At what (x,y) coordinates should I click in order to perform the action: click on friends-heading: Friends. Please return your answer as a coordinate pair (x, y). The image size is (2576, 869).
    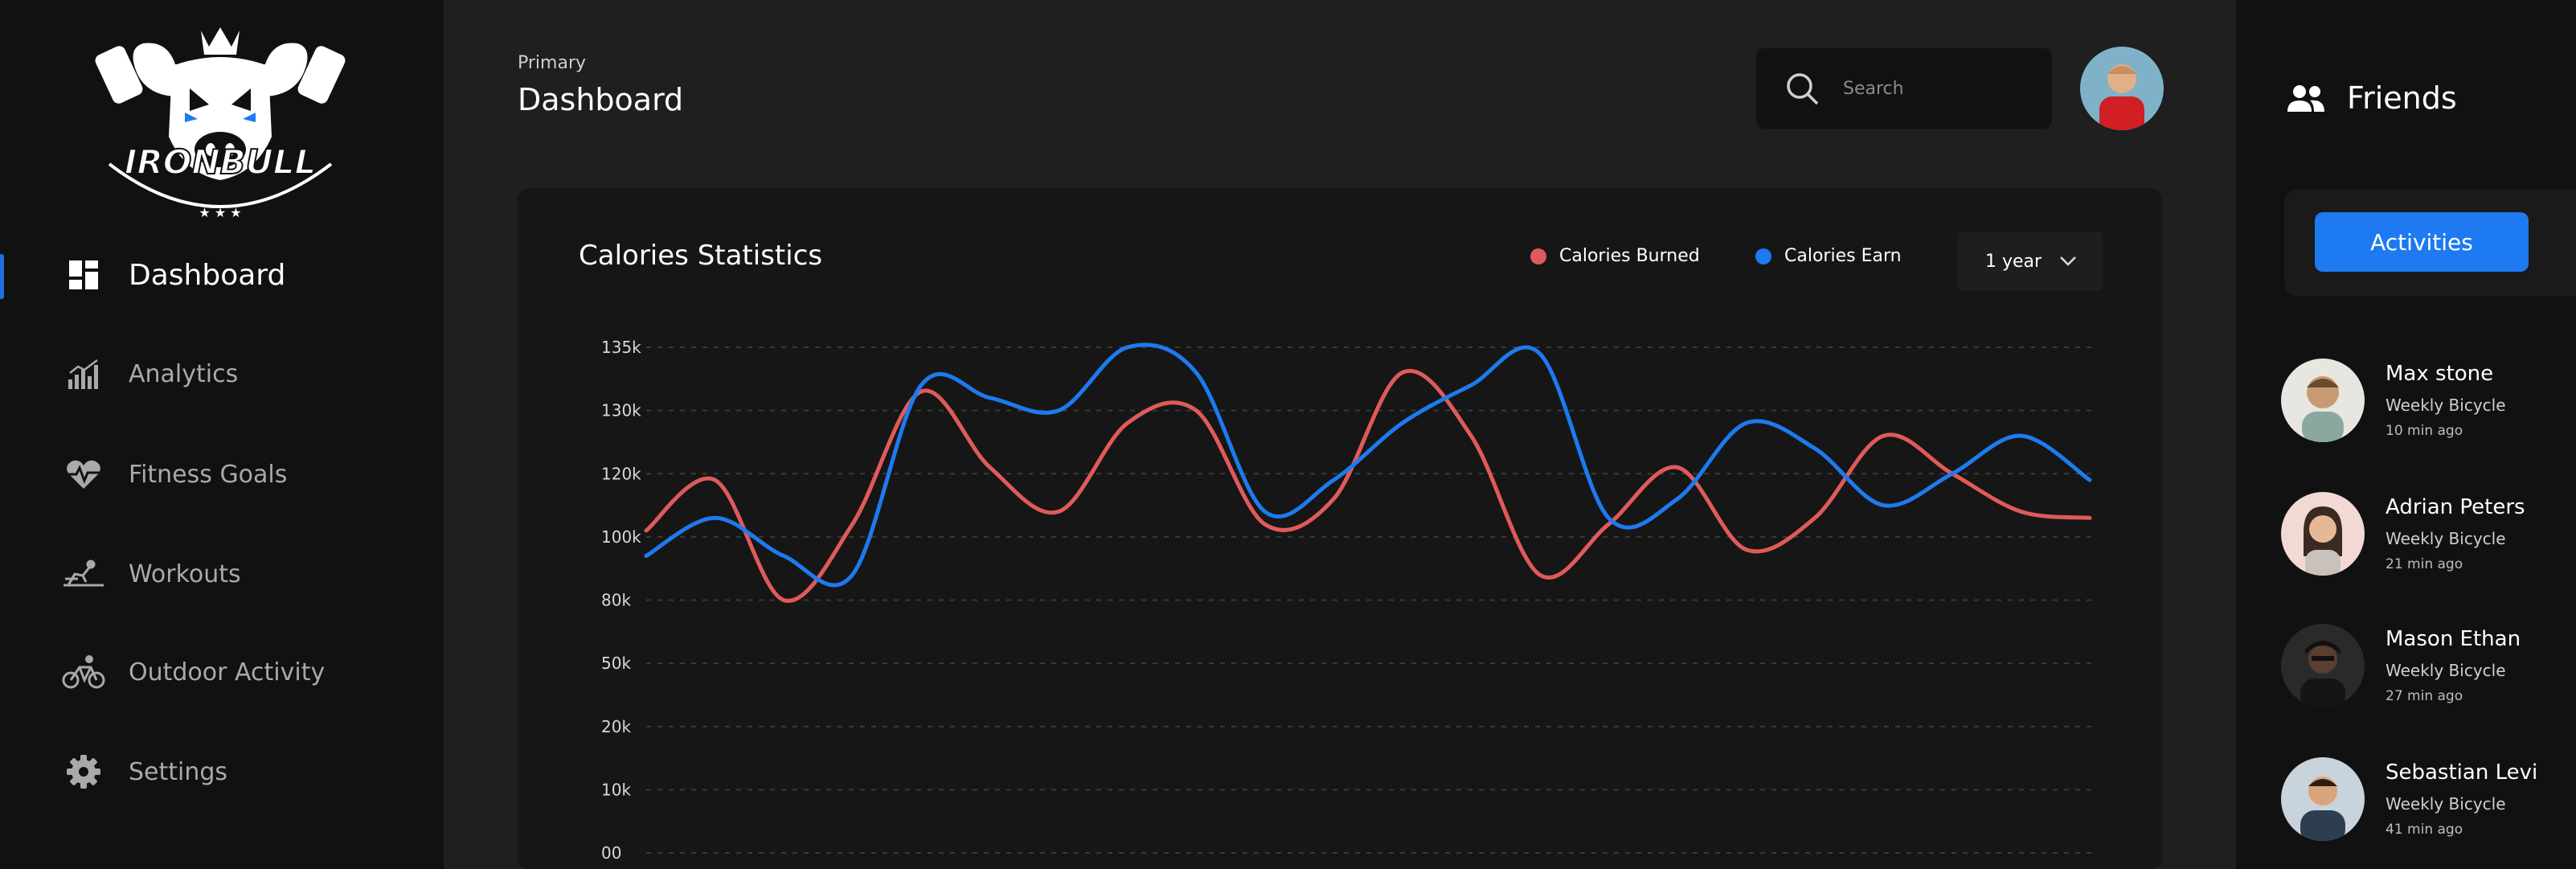
    Looking at the image, I should click on (2371, 98).